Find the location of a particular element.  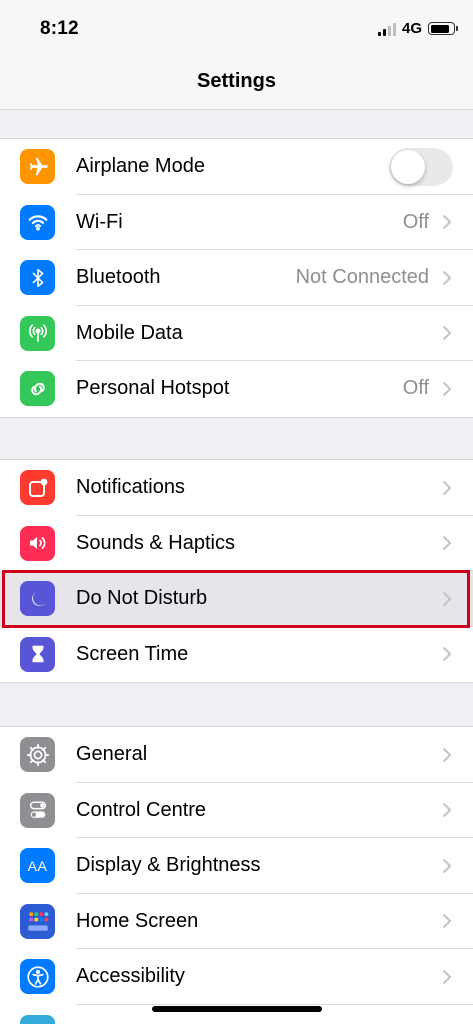

status-indicators: 4G is located at coordinates (417, 28).